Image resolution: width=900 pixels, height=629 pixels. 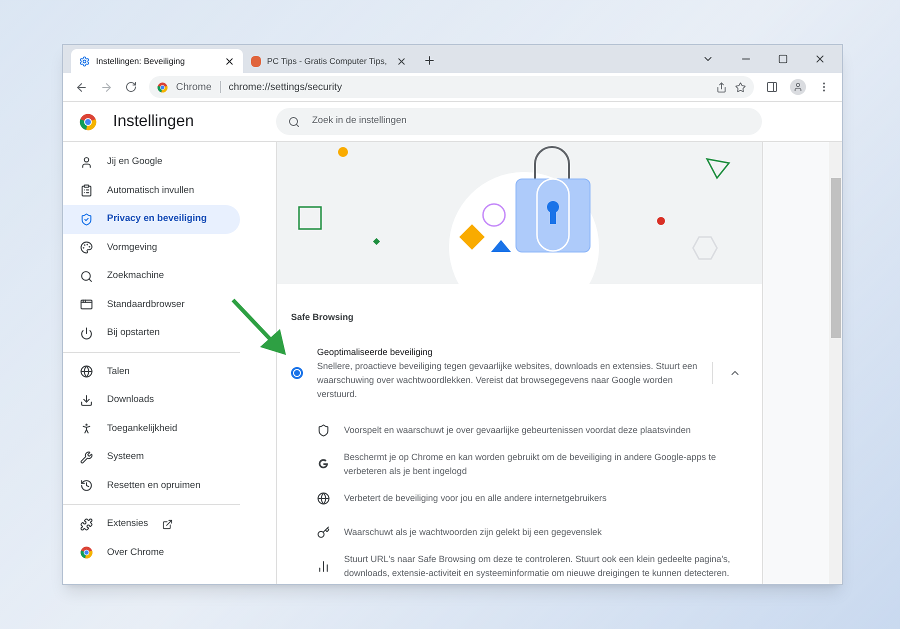 I want to click on address-bar: Chrome chrome://settings/security, so click(x=451, y=87).